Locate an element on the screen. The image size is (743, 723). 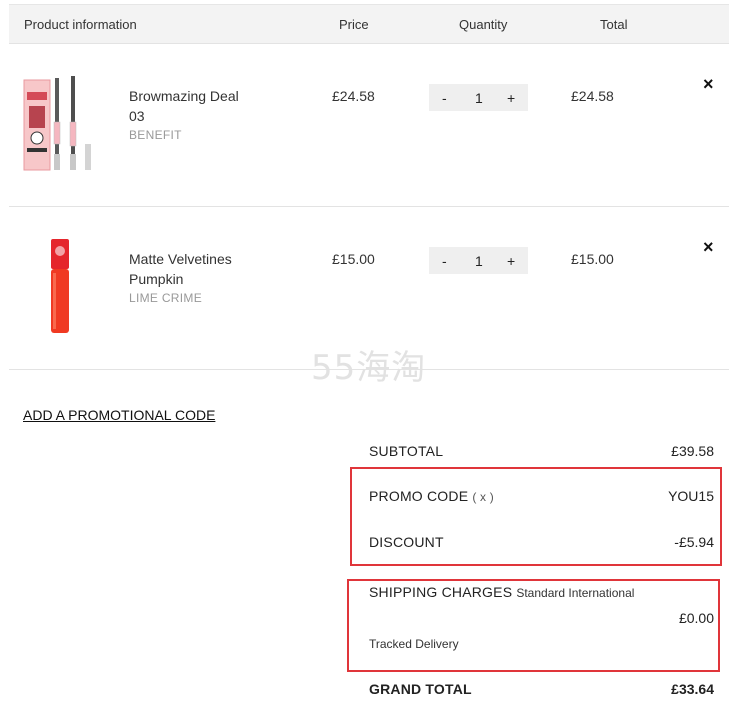
product-name: Browmazing Deal 03 is located at coordinates (191, 106).